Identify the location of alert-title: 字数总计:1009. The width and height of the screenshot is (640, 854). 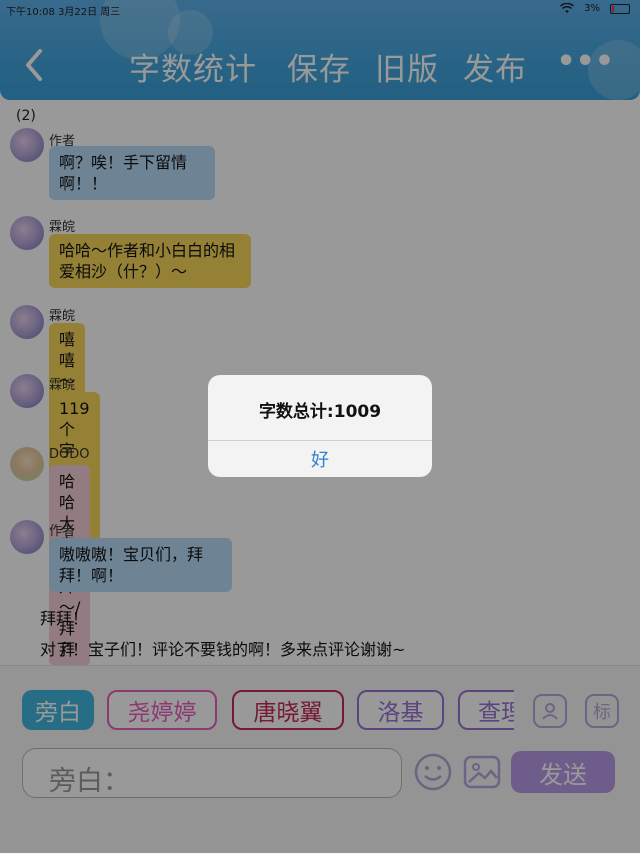
(320, 412).